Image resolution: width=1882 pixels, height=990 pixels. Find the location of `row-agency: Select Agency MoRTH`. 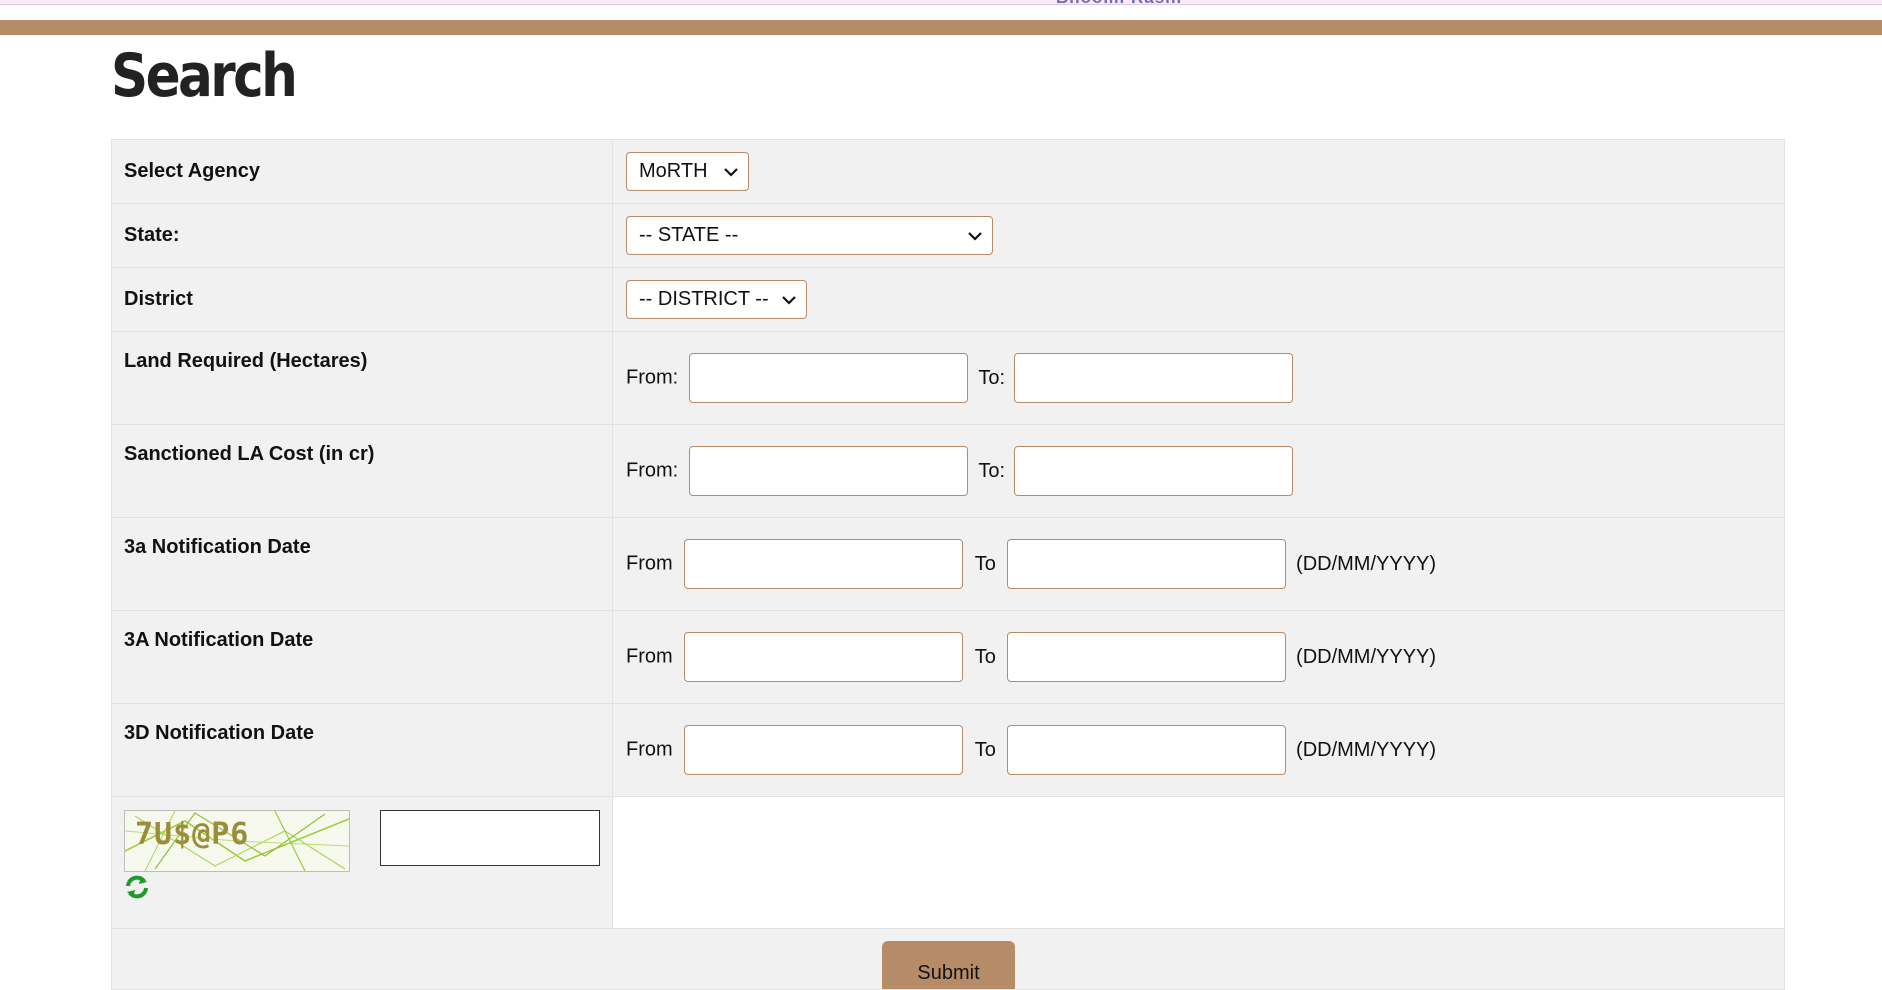

row-agency: Select Agency MoRTH is located at coordinates (948, 171).